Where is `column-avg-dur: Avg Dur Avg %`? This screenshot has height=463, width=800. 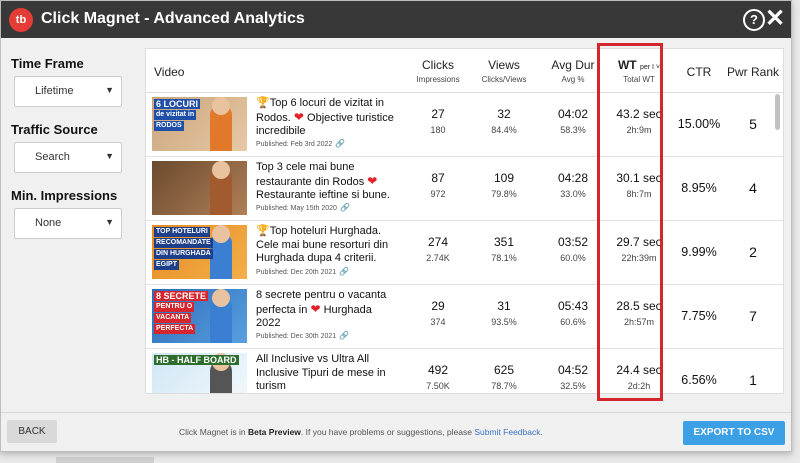 column-avg-dur: Avg Dur Avg % is located at coordinates (573, 70).